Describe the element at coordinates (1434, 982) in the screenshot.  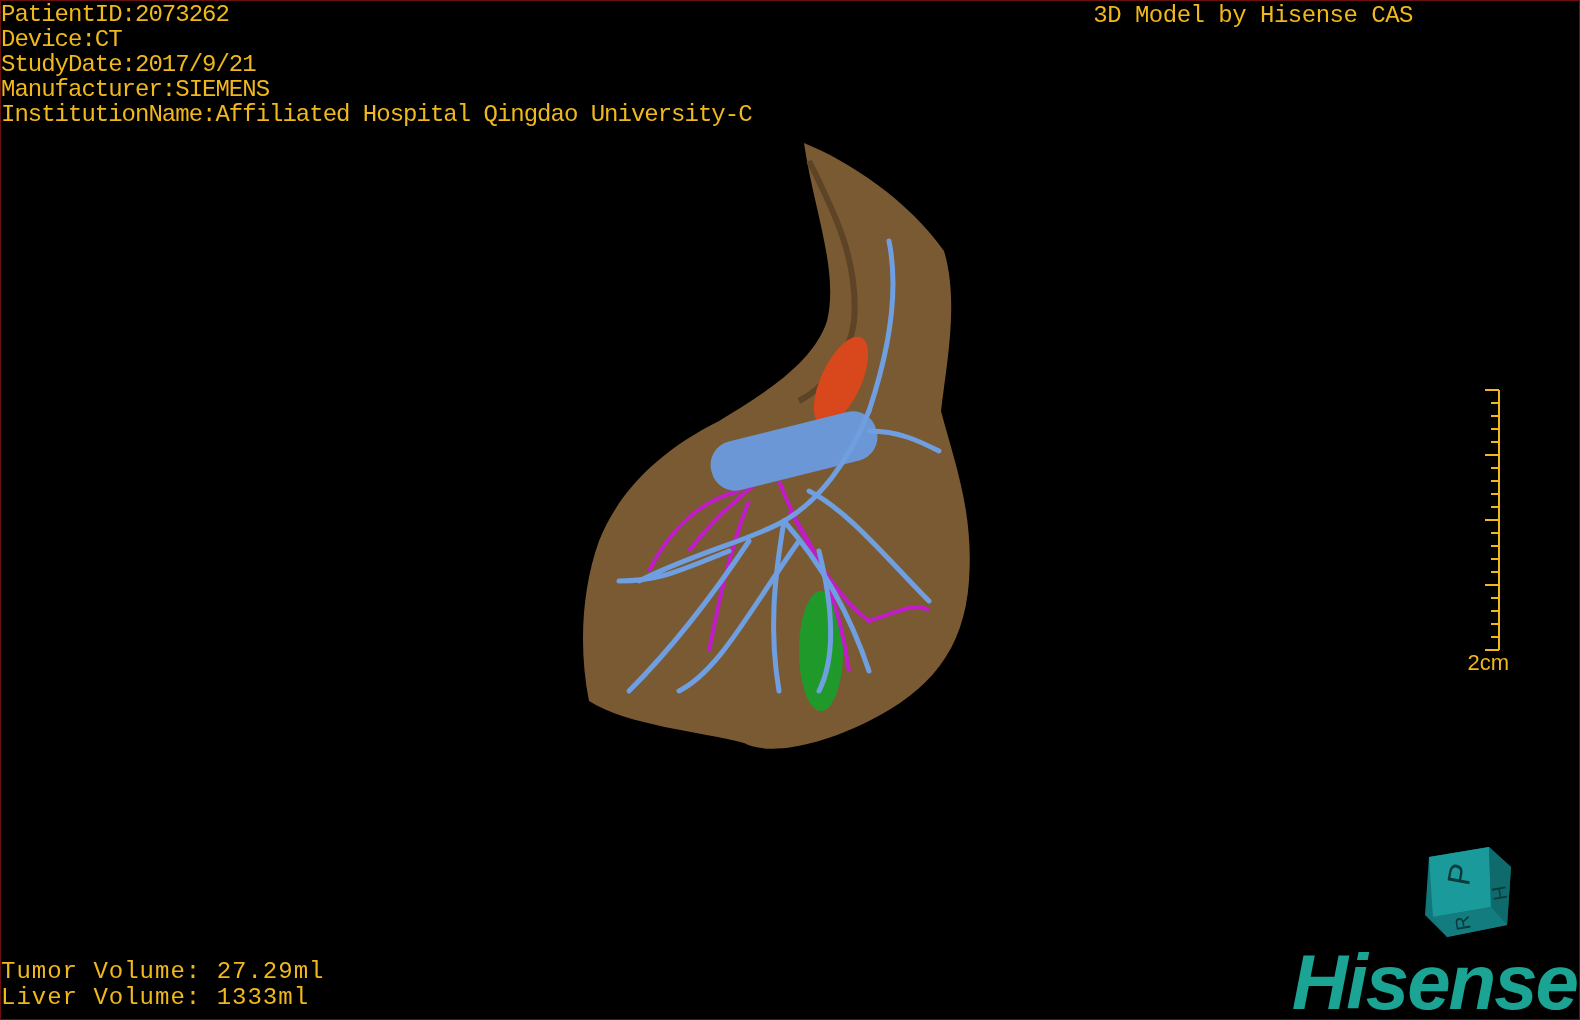
I see `brand-logo: Hisense` at that location.